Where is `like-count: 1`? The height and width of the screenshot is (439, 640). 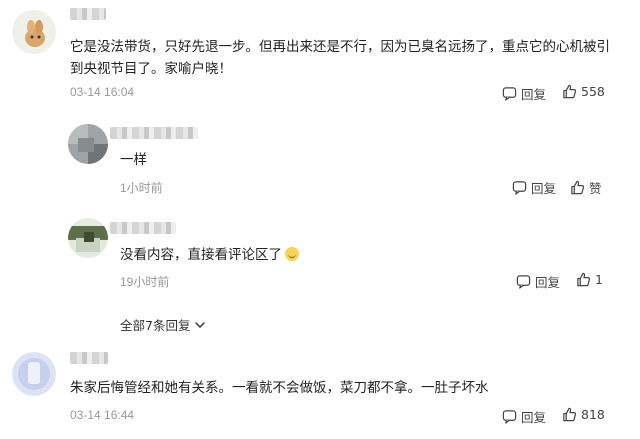 like-count: 1 is located at coordinates (599, 279).